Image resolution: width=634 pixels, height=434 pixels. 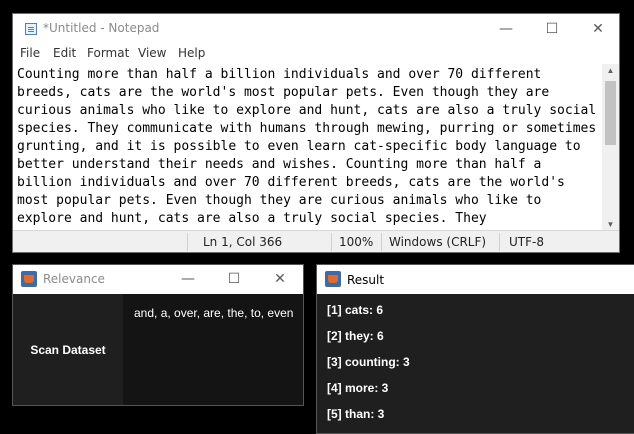 I want to click on relevance-button-panel: Scan Dataset, so click(x=68, y=349).